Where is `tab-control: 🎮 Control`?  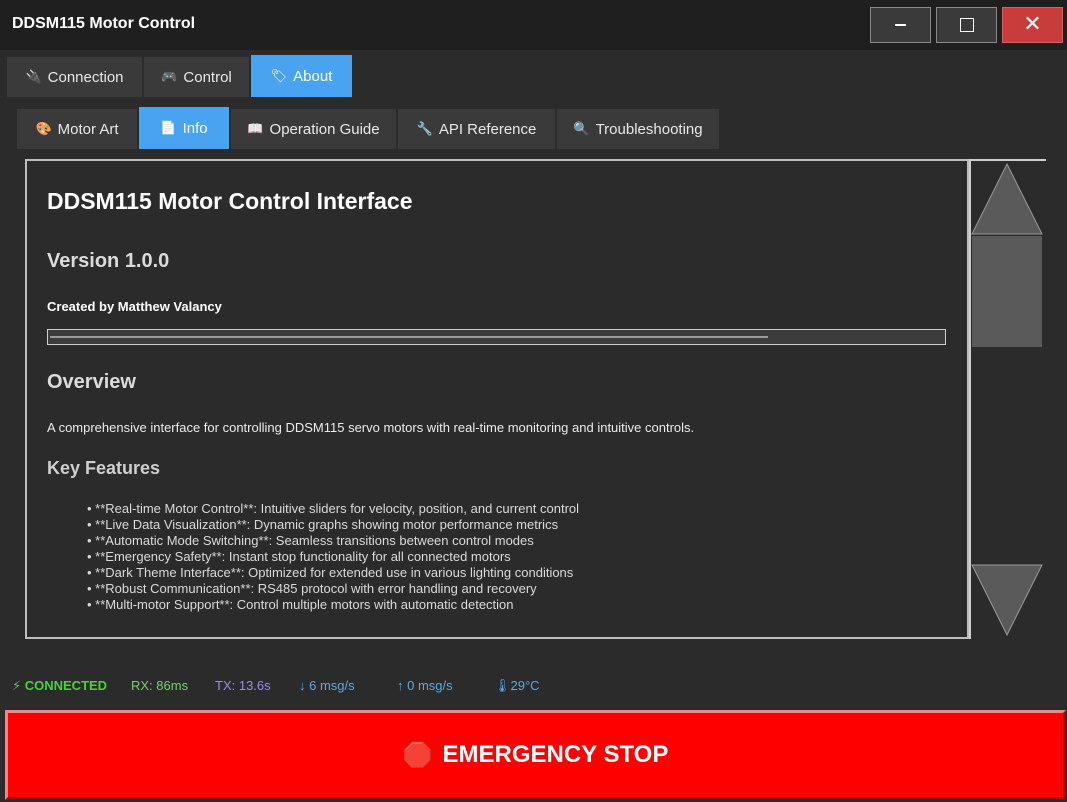 tab-control: 🎮 Control is located at coordinates (196, 77).